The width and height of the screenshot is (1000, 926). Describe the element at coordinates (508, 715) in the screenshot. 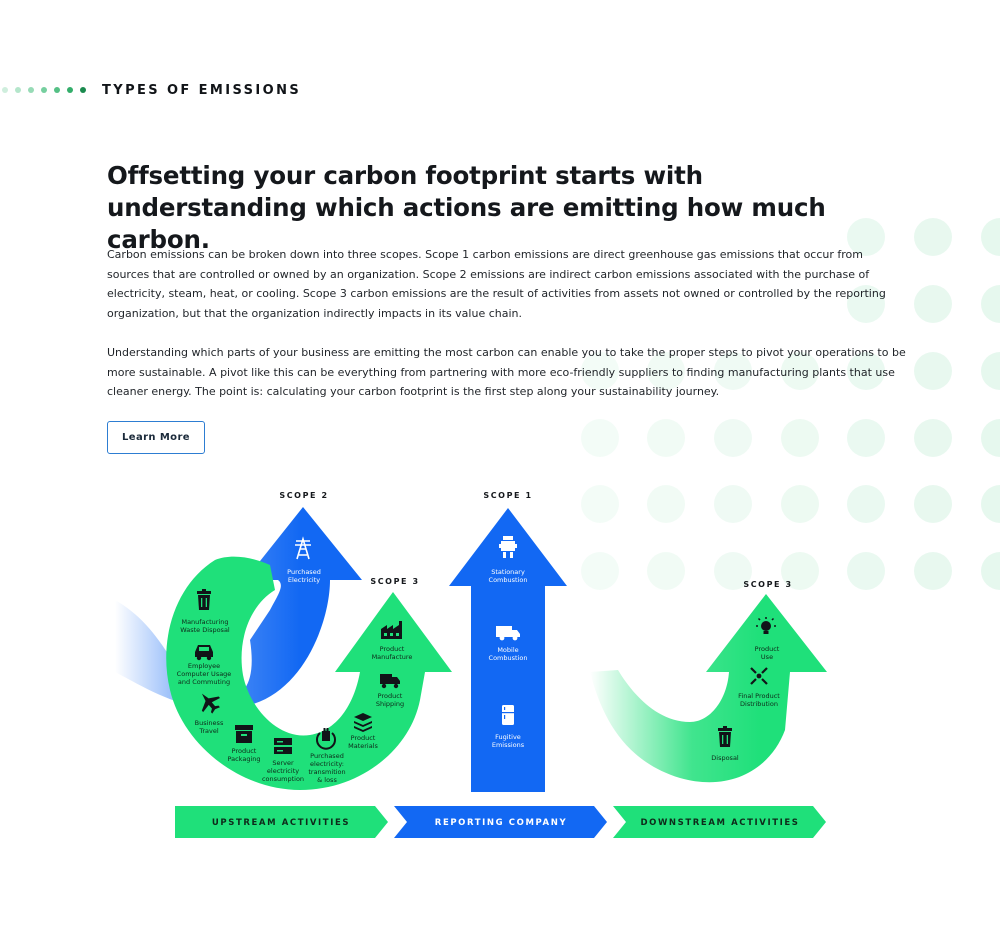

I see `fridge-icon` at that location.